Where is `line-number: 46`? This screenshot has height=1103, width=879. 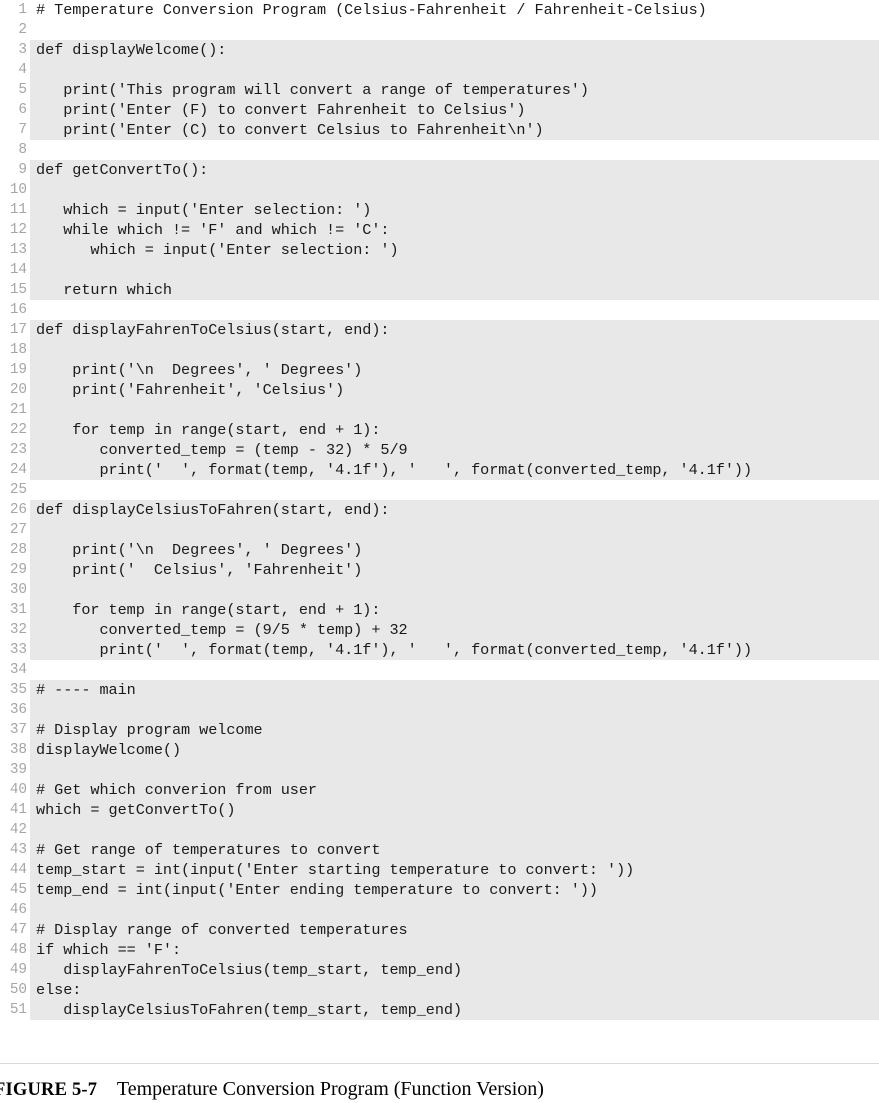 line-number: 46 is located at coordinates (18, 910).